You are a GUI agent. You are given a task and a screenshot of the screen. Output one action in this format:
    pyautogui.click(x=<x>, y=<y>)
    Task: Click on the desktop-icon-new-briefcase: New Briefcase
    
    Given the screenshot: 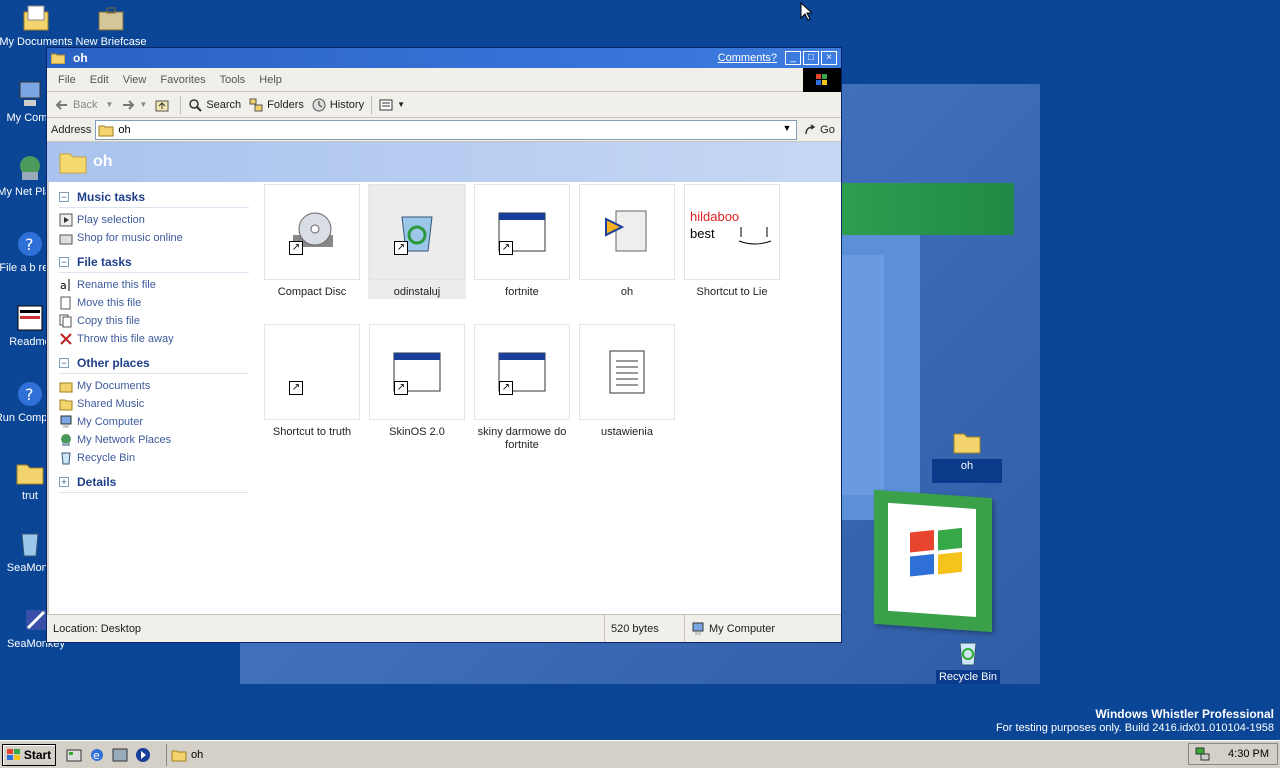 What is the action you would take?
    pyautogui.click(x=111, y=25)
    